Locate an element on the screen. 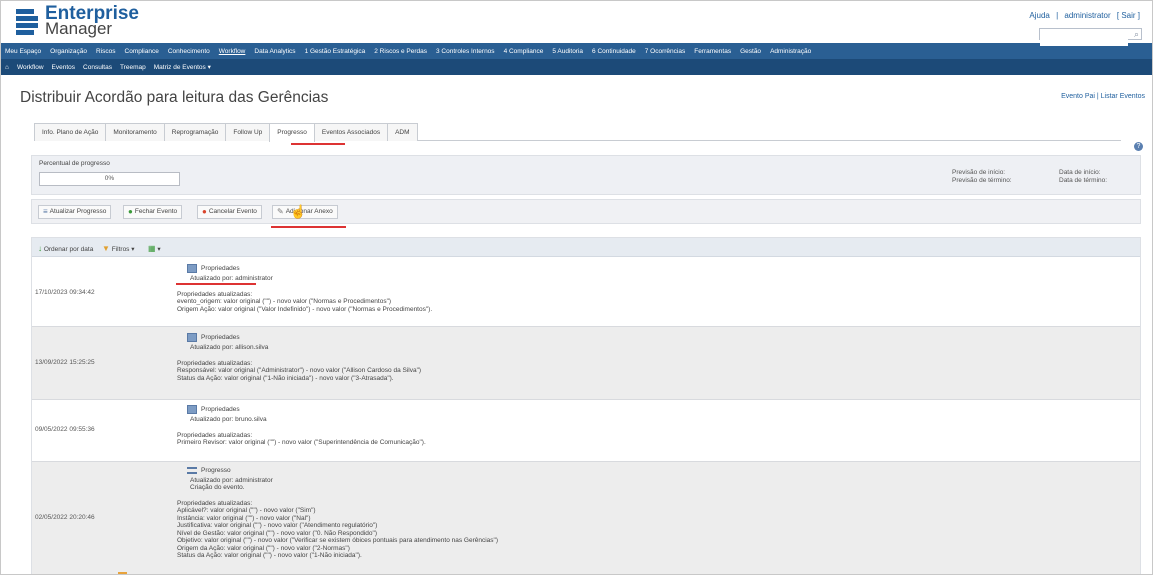  cancel-icon: ● is located at coordinates (204, 211).